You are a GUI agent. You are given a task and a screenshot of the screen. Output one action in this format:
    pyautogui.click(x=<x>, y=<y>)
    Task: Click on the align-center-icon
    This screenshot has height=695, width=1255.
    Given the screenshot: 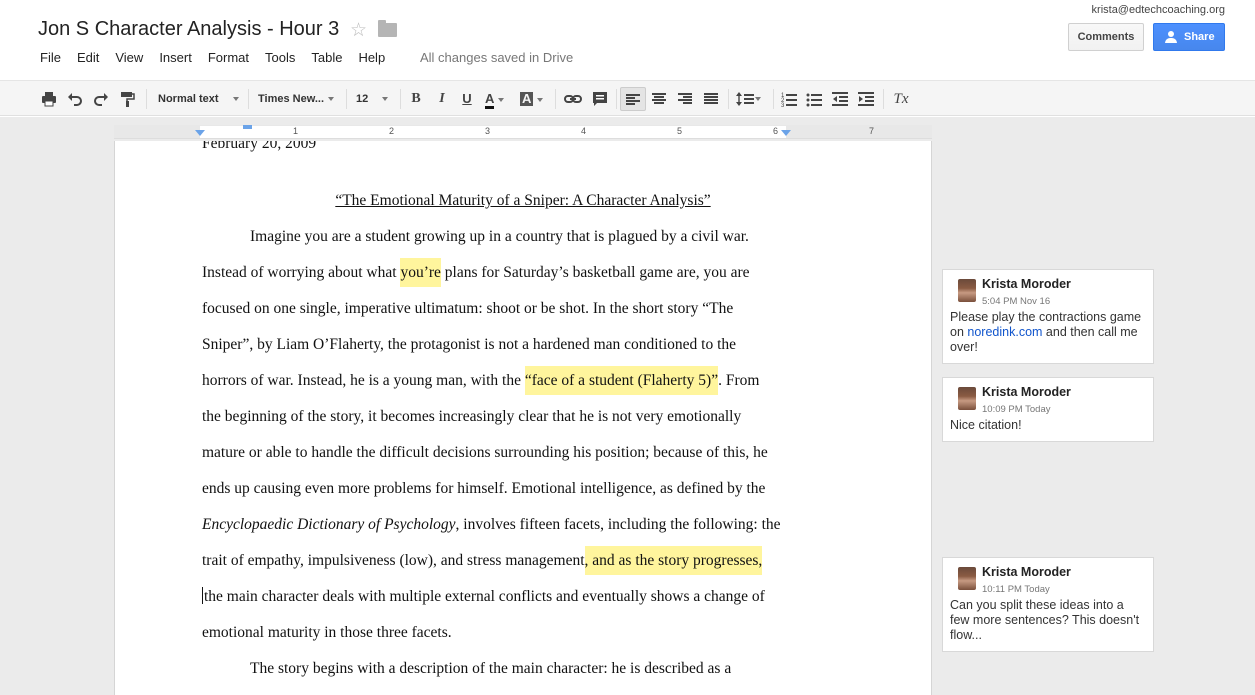 What is the action you would take?
    pyautogui.click(x=659, y=99)
    